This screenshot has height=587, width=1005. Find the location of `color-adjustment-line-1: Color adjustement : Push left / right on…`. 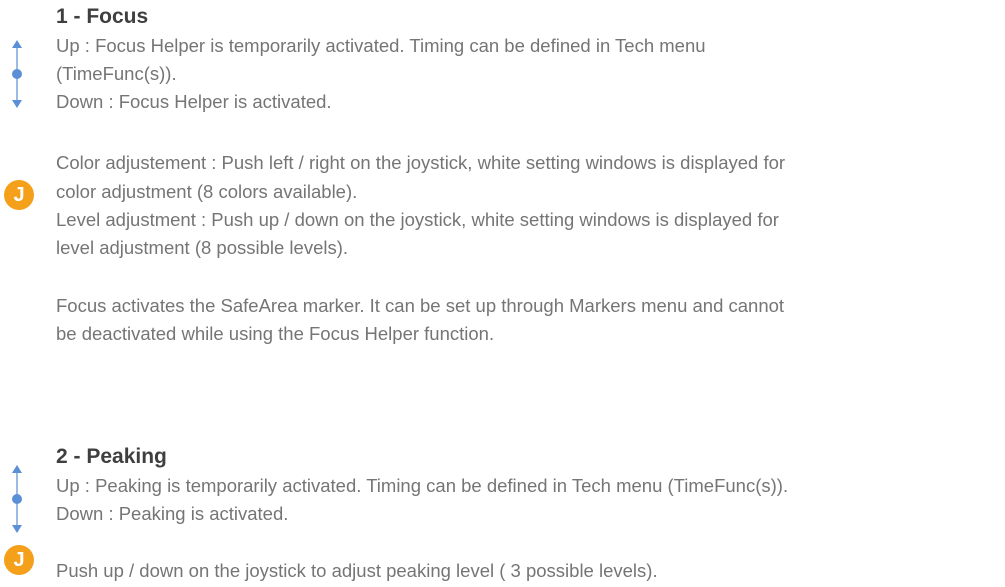

color-adjustment-line-1: Color adjustement : Push left / right on… is located at coordinates (421, 162).